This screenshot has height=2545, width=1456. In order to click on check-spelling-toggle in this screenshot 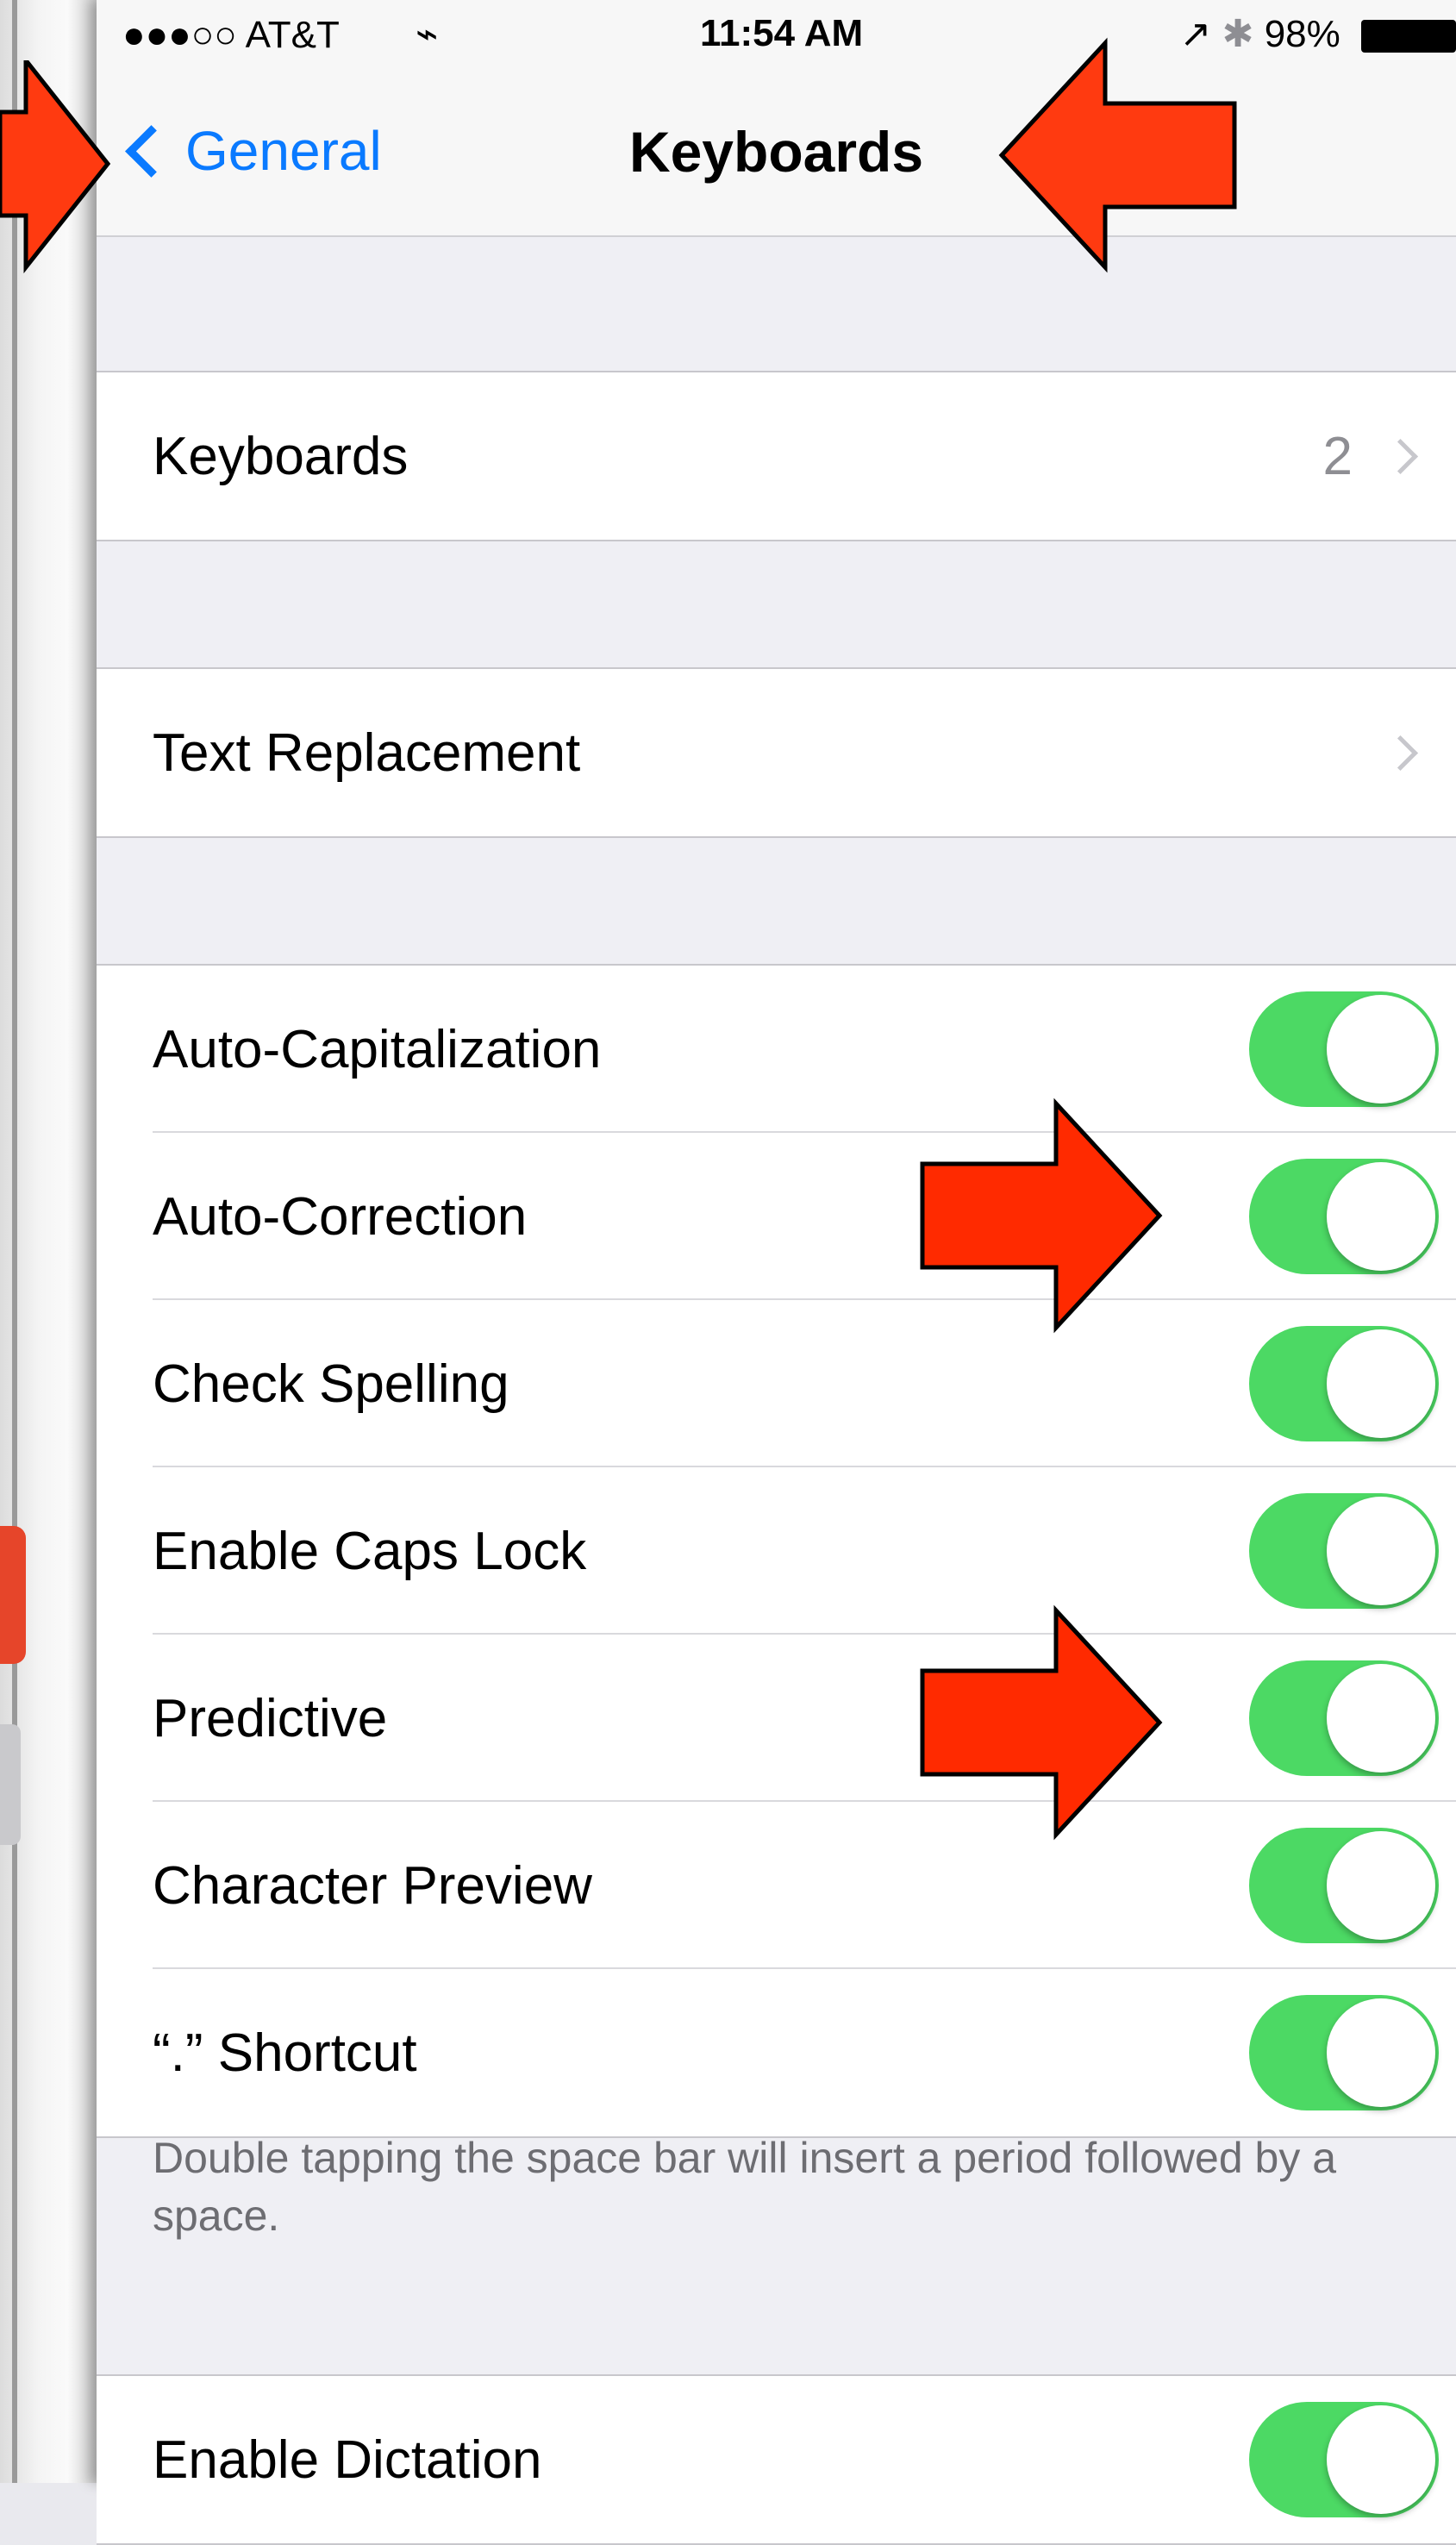, I will do `click(1344, 1383)`.